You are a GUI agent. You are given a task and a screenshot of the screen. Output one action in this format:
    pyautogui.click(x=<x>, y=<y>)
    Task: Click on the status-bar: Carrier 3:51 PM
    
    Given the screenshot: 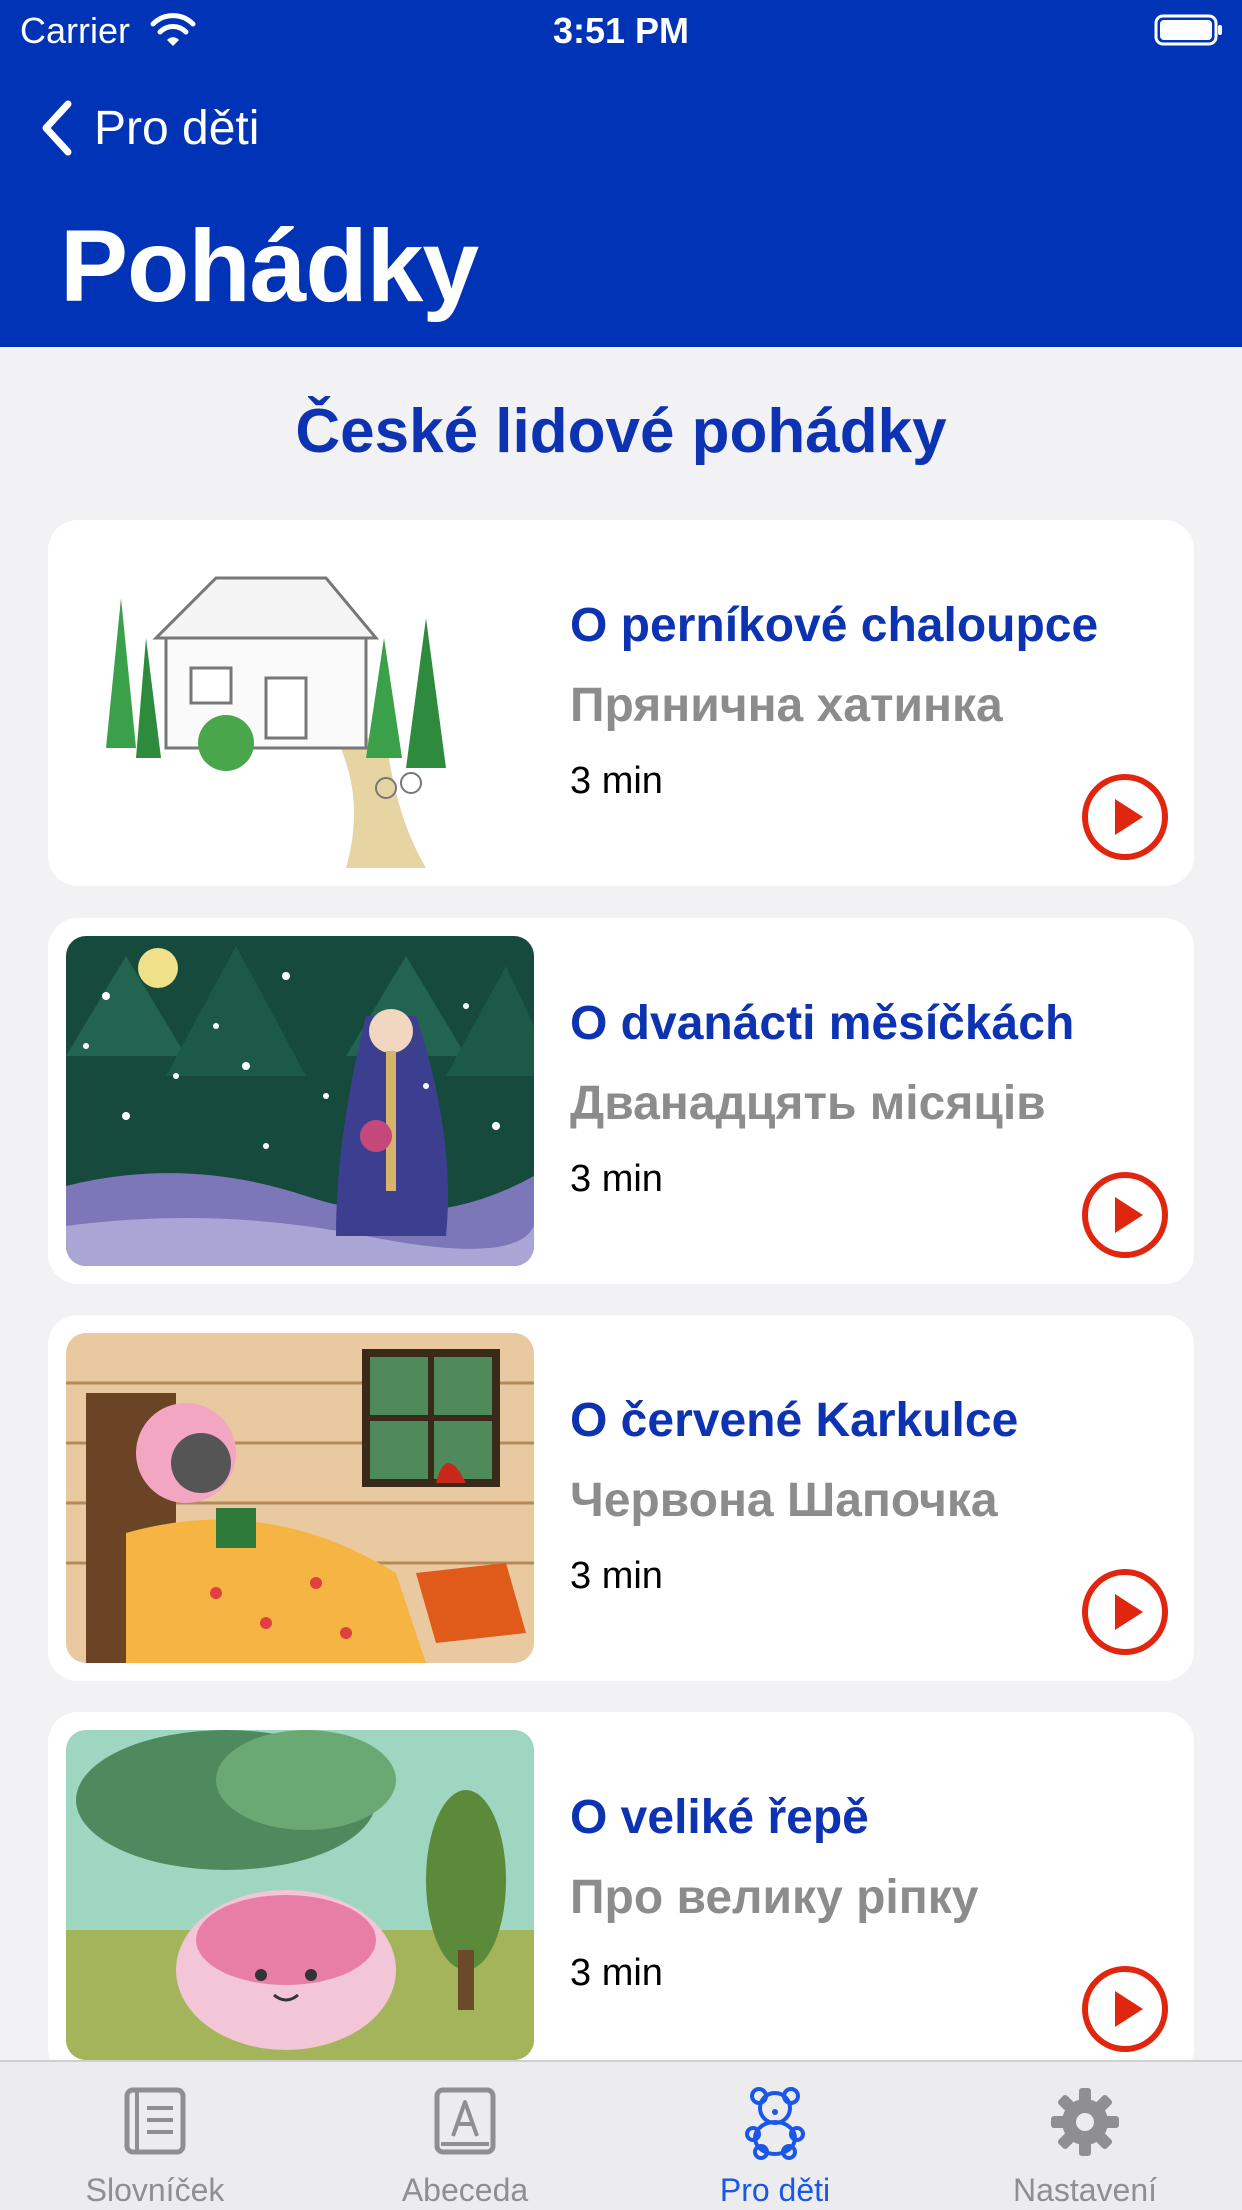 What is the action you would take?
    pyautogui.click(x=621, y=31)
    